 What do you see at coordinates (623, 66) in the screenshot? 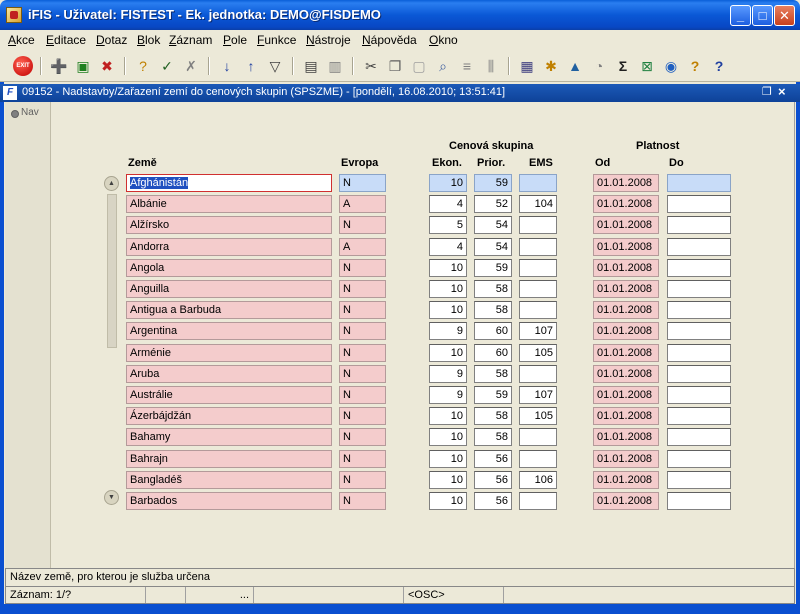
I see `sum-icon: Σ` at bounding box center [623, 66].